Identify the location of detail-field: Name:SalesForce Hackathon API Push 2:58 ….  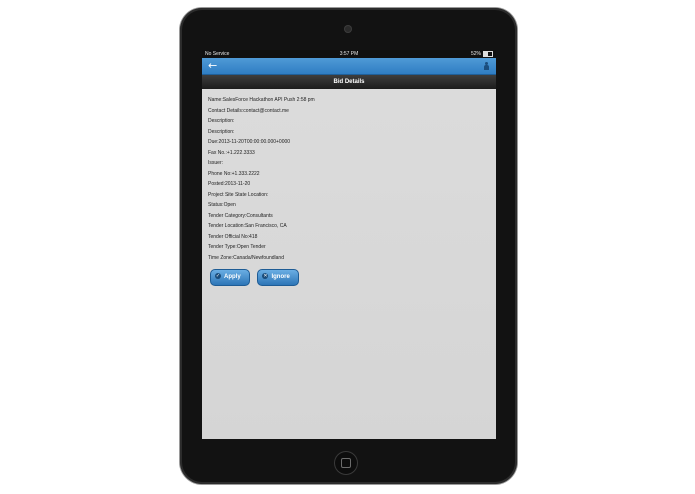
(261, 100).